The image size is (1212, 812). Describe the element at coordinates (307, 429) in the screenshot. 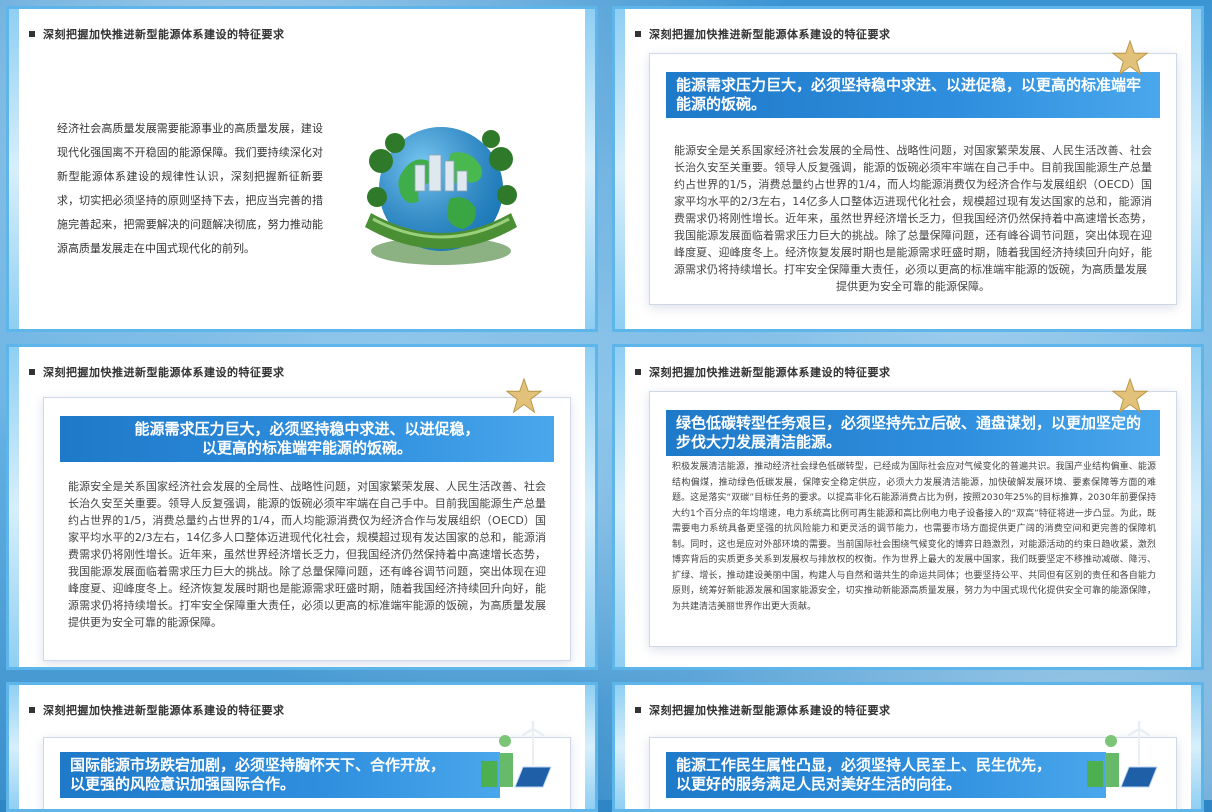

I see `card-banner-line-1: 能源需求压力巨大，必须坚持稳中求进、以进促稳，` at that location.